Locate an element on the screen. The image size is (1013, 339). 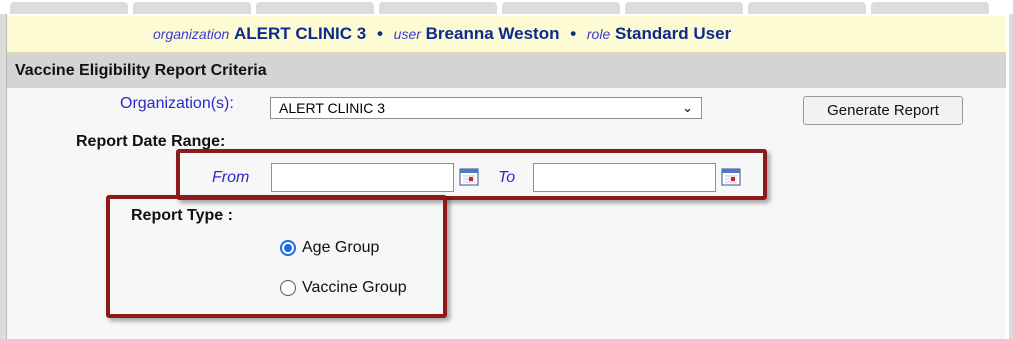
report-type-highlight is located at coordinates (276, 256).